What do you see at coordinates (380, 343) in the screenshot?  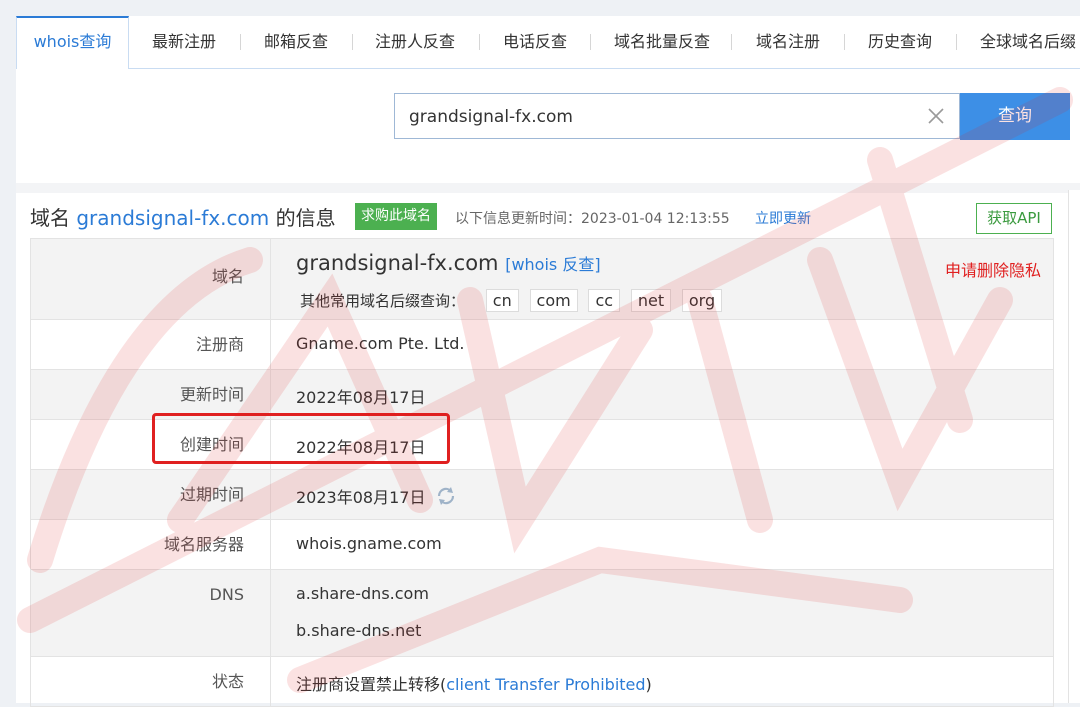 I see `registrar-value: Gname.com Pte. Ltd.` at bounding box center [380, 343].